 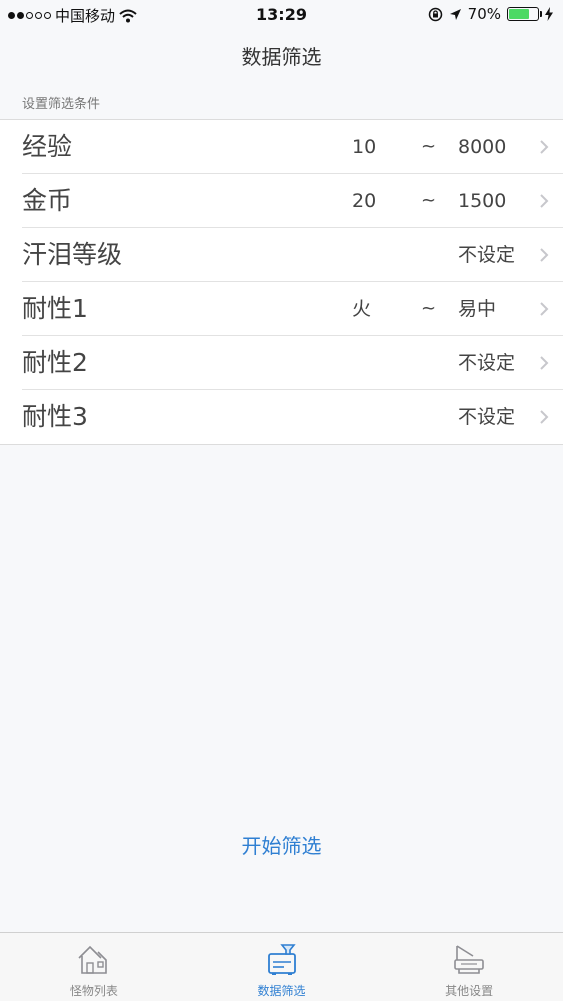 I want to click on filter-label: 金币, so click(x=47, y=200).